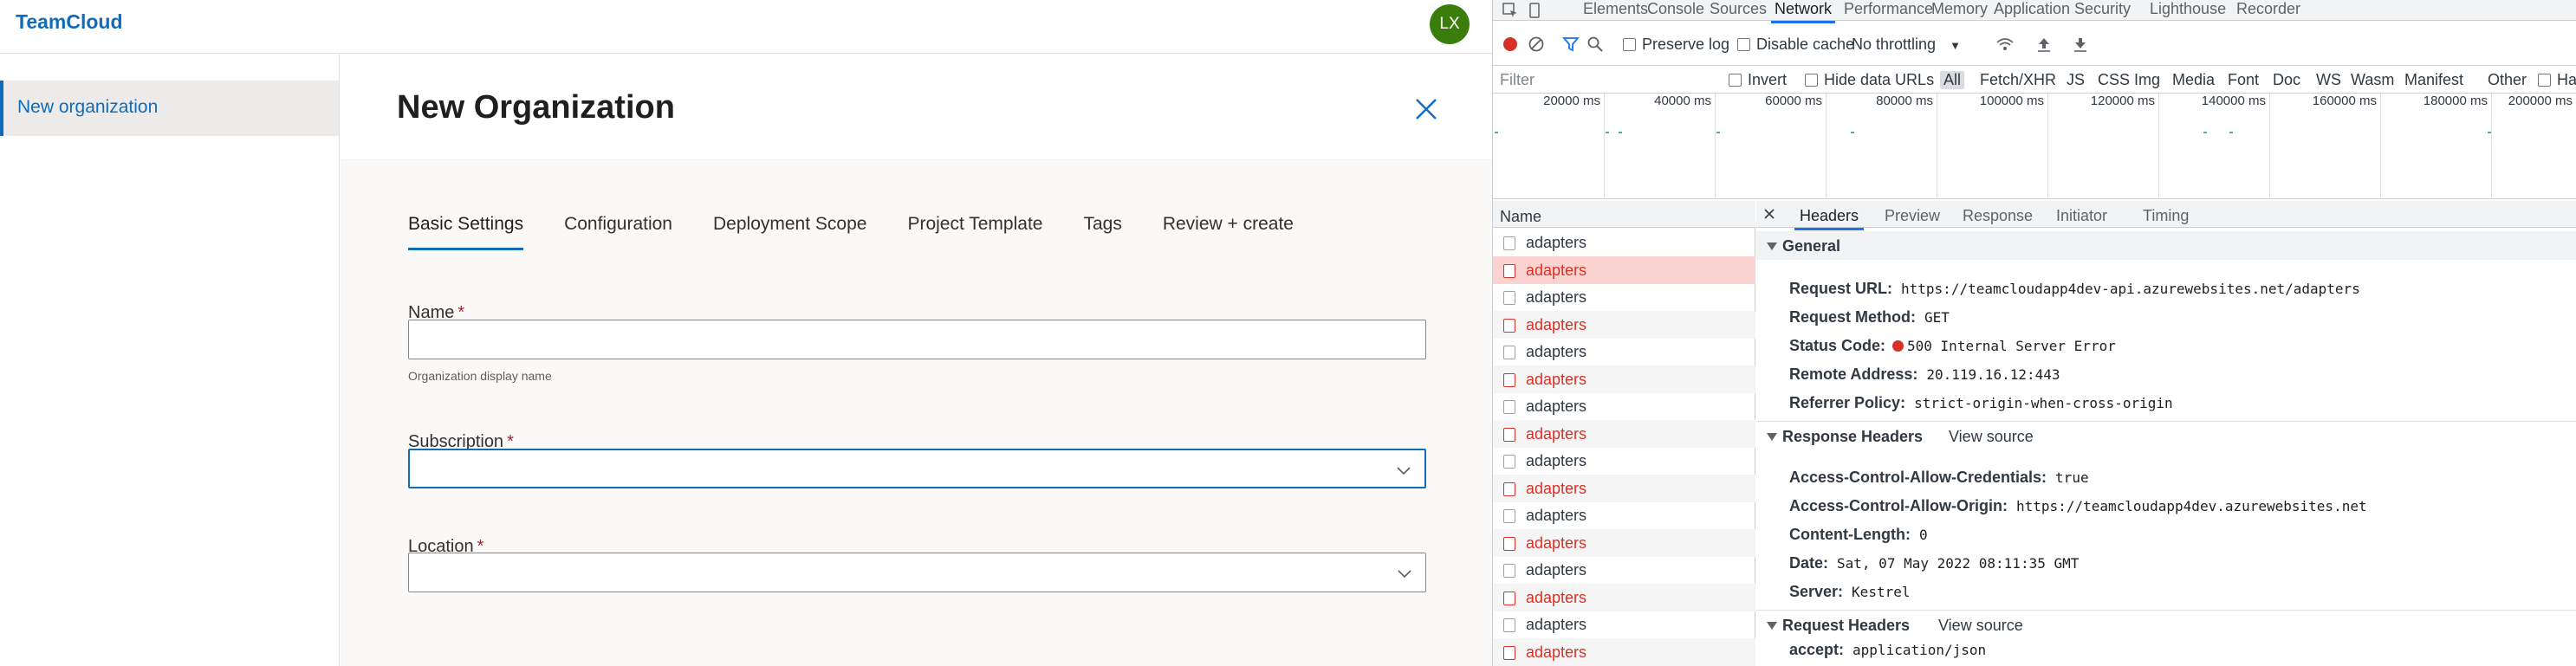 This screenshot has width=2576, height=666. What do you see at coordinates (1913, 216) in the screenshot?
I see `detail-tab-preview: Preview` at bounding box center [1913, 216].